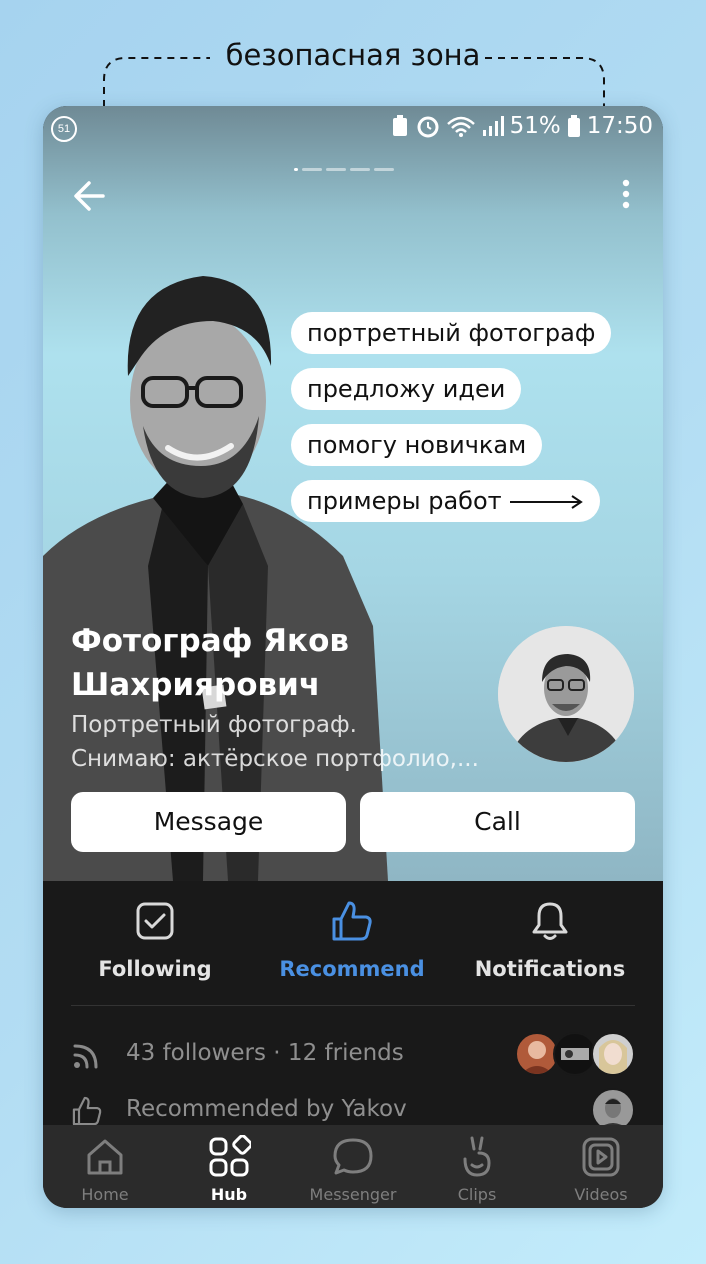 The width and height of the screenshot is (706, 1264). What do you see at coordinates (601, 1157) in the screenshot?
I see `video-icon` at bounding box center [601, 1157].